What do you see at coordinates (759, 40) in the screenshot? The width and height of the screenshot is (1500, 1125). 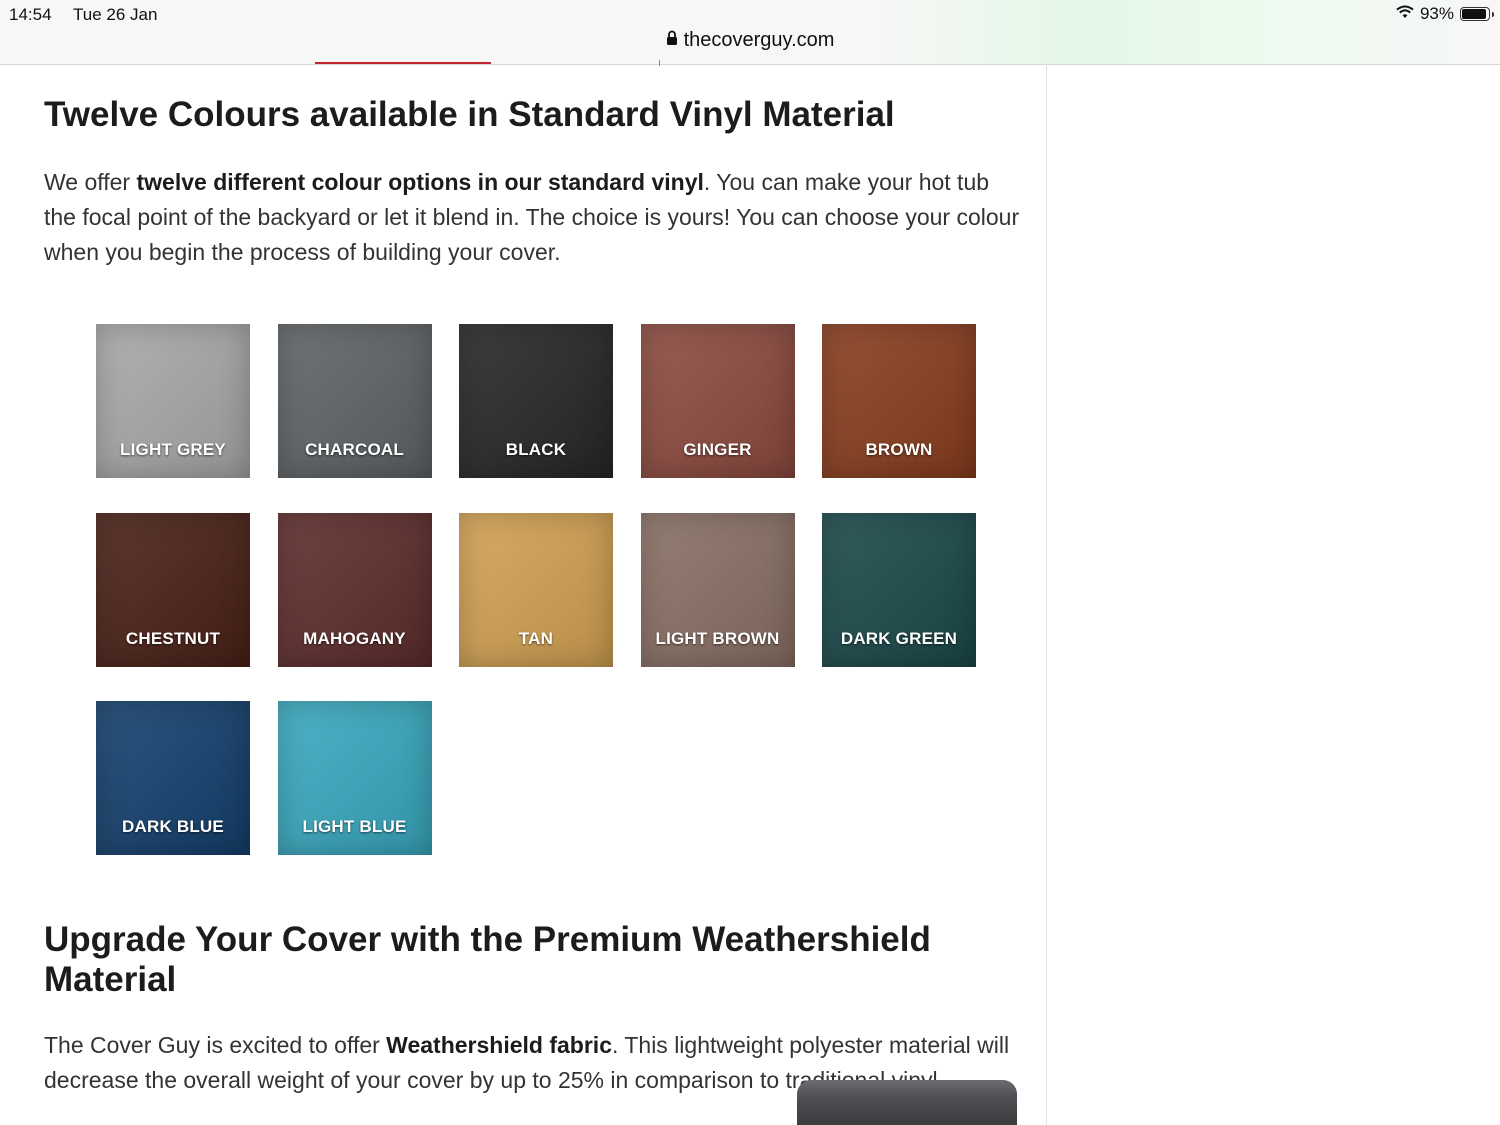 I see `url-text: thecoverguy.com` at bounding box center [759, 40].